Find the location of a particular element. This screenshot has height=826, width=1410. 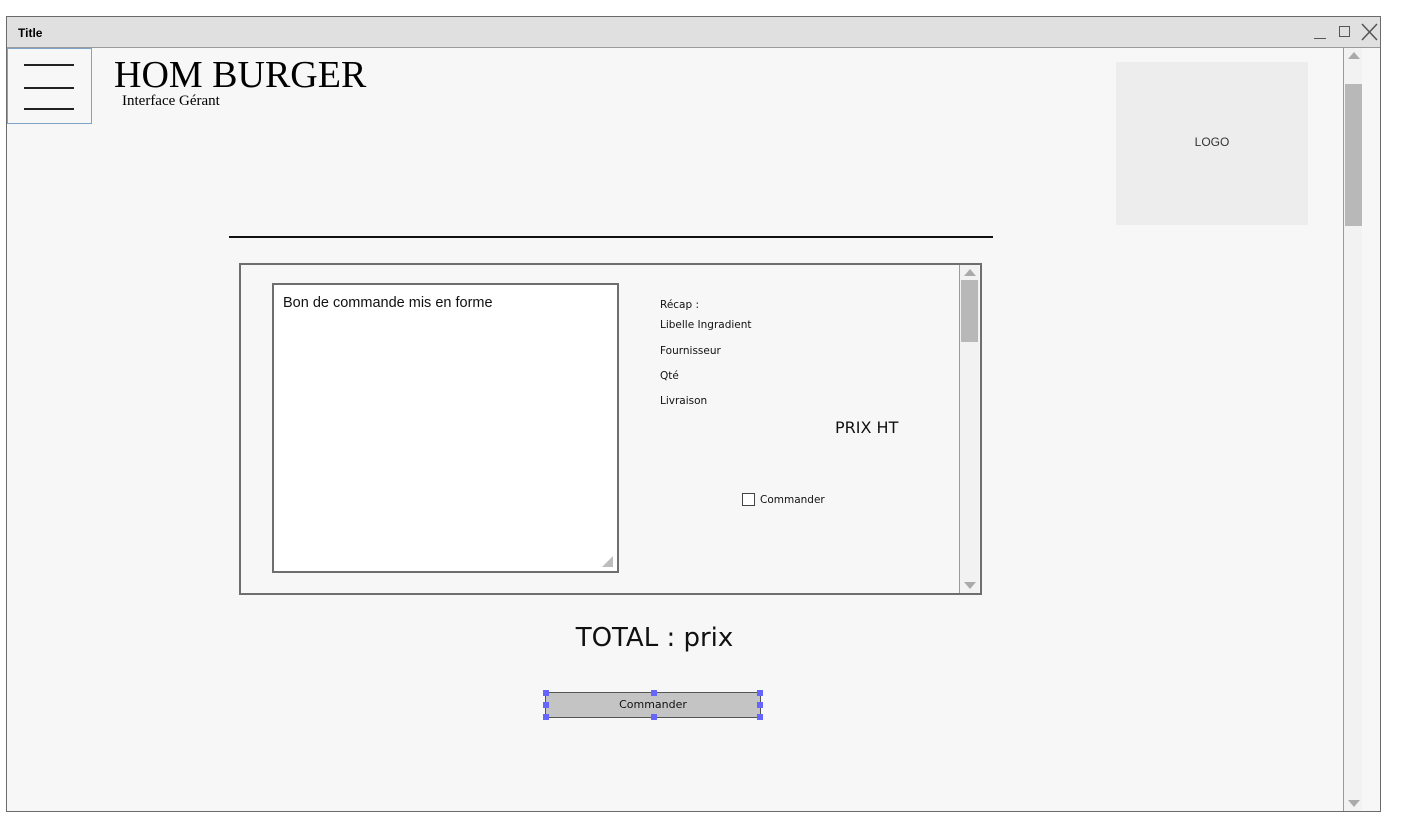

order-form-text: Bon de commande mis en forme is located at coordinates (388, 303).